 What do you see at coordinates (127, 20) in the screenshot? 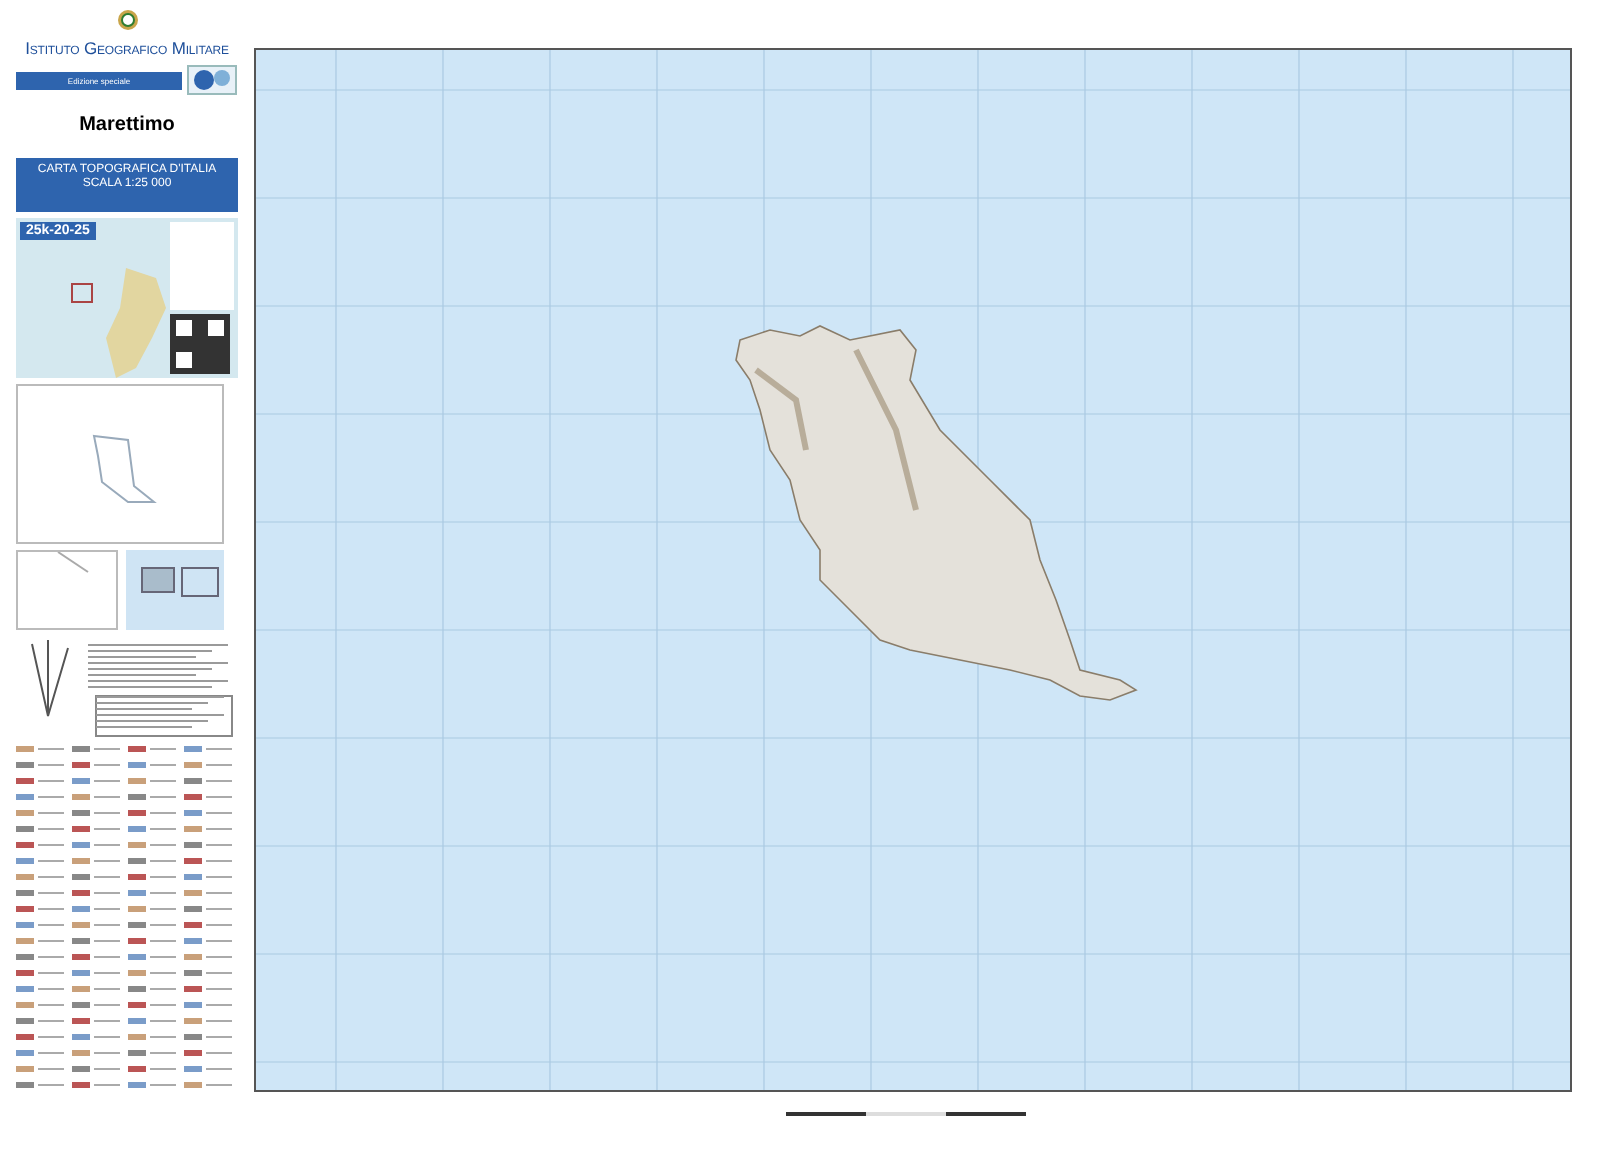
I see `emblem-icon` at bounding box center [127, 20].